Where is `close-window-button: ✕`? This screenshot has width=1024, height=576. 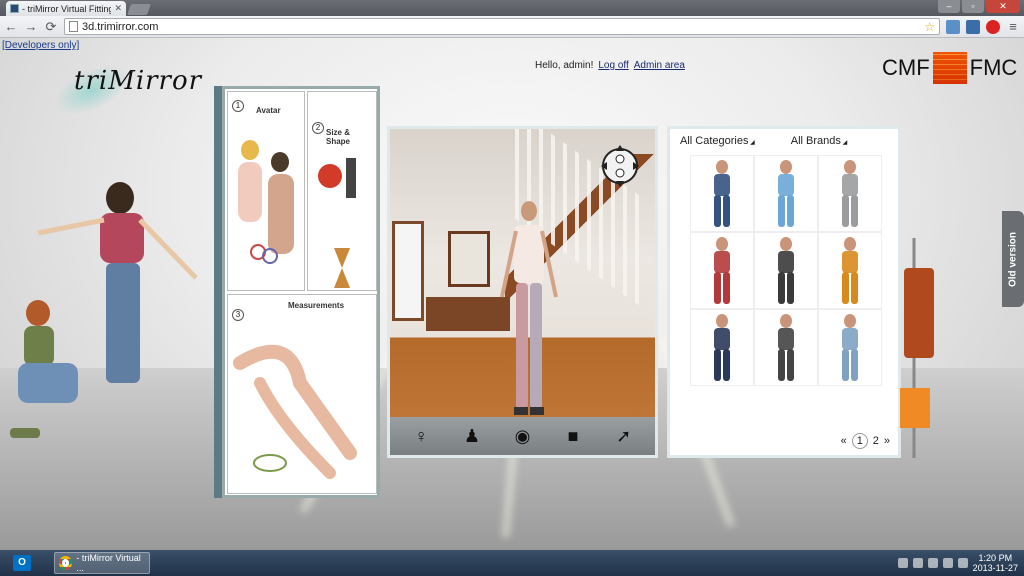 close-window-button: ✕ is located at coordinates (1003, 6).